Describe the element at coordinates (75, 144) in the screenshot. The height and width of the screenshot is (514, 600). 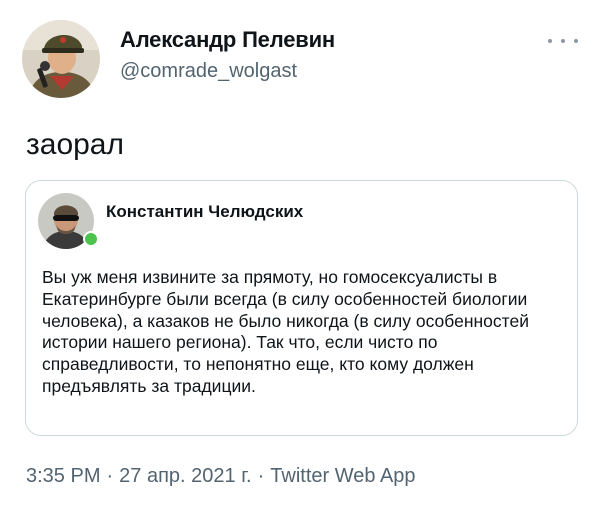
I see `tweet-text: заорал` at that location.